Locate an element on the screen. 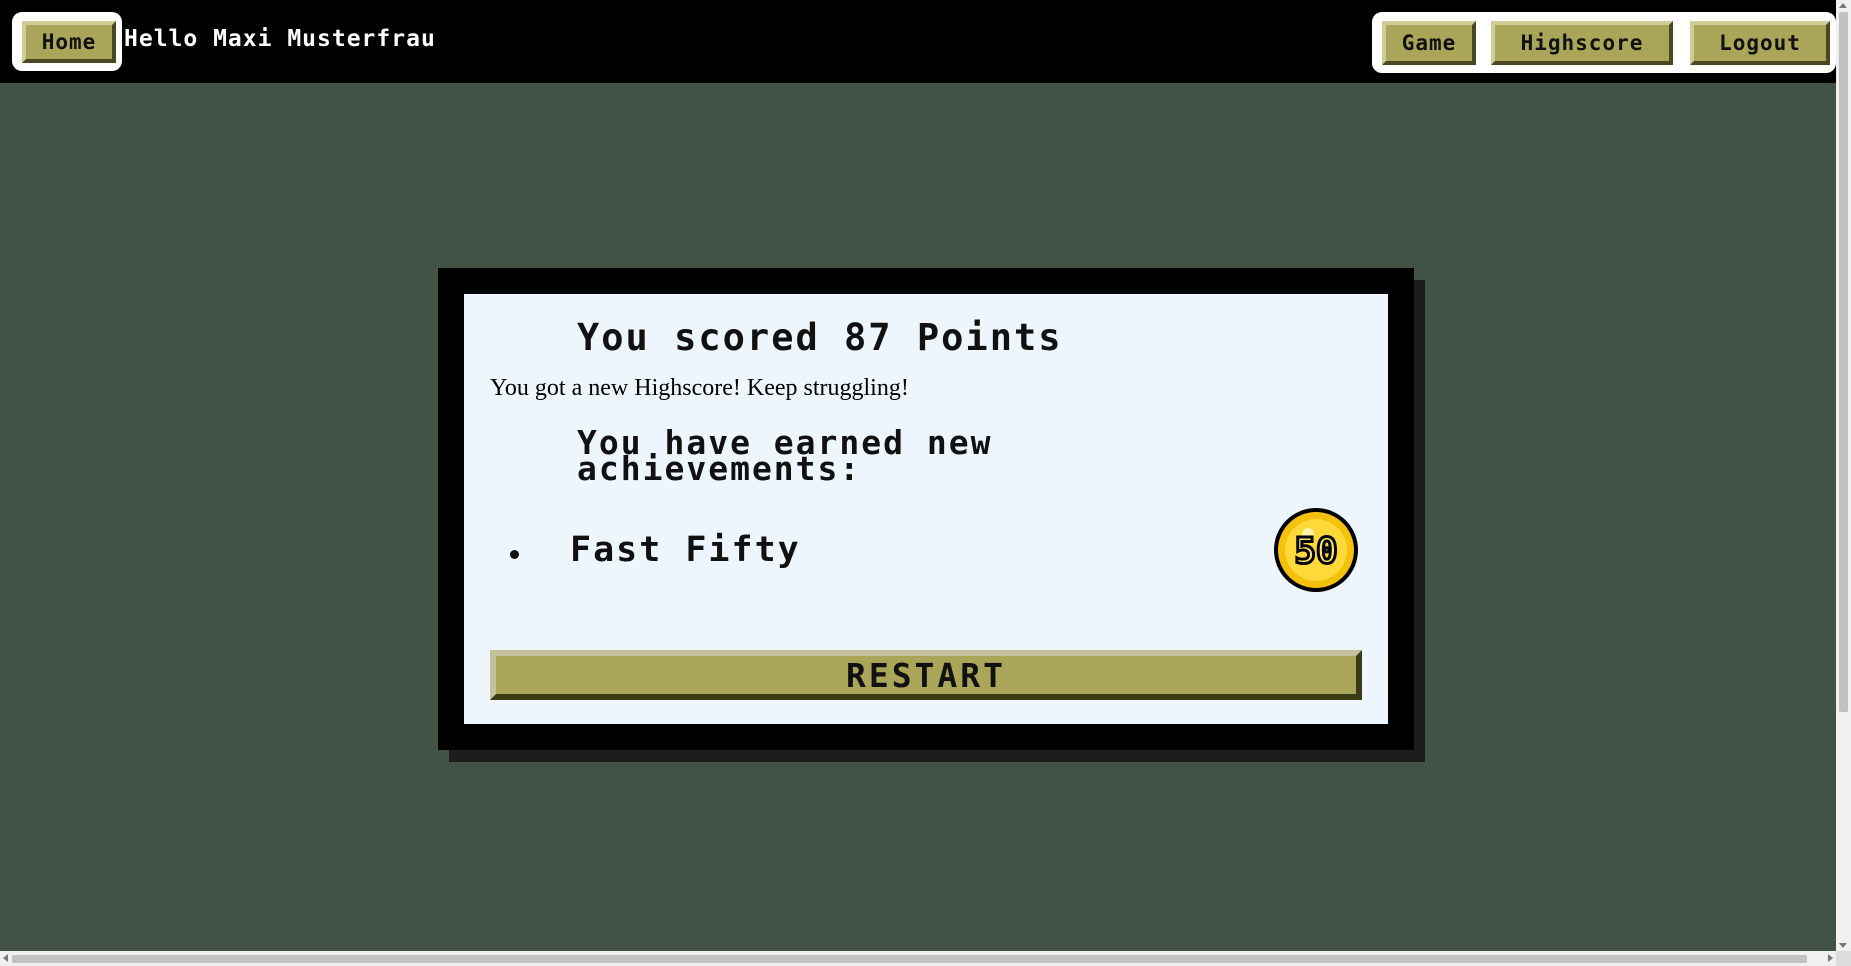  coin-badge-text: 50 is located at coordinates (1315, 551).